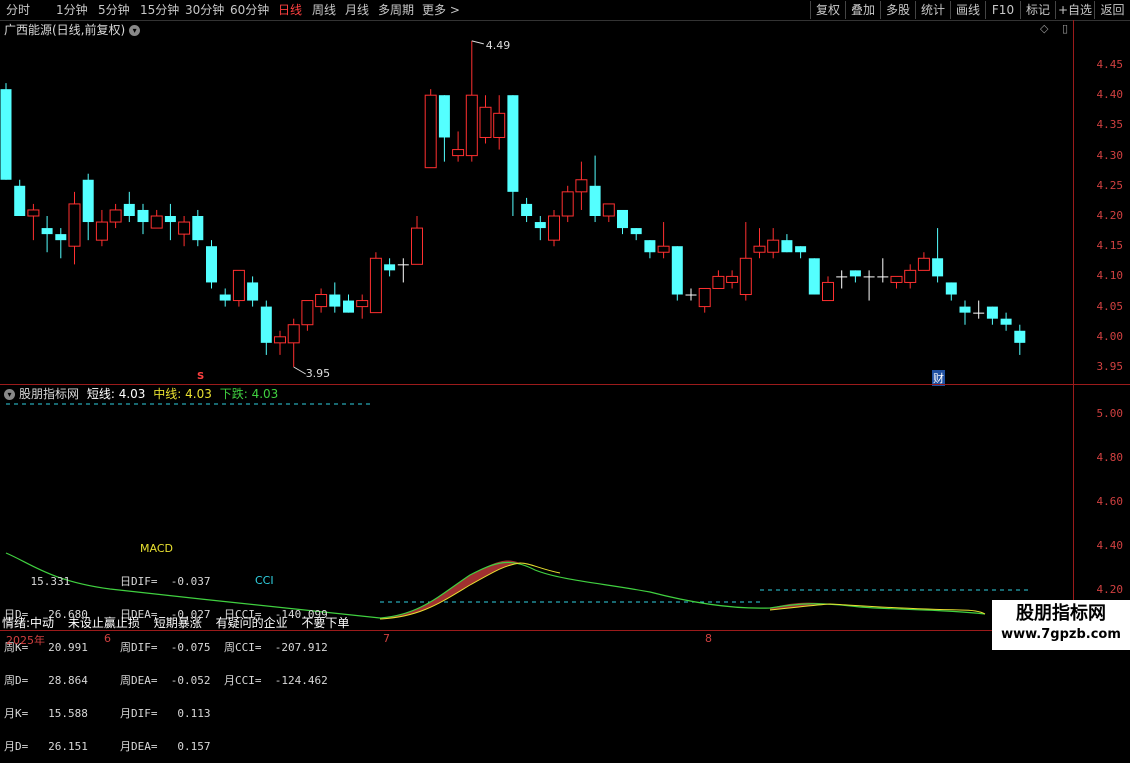 The image size is (1130, 763). I want to click on draw-line-button: 画线, so click(967, 10).